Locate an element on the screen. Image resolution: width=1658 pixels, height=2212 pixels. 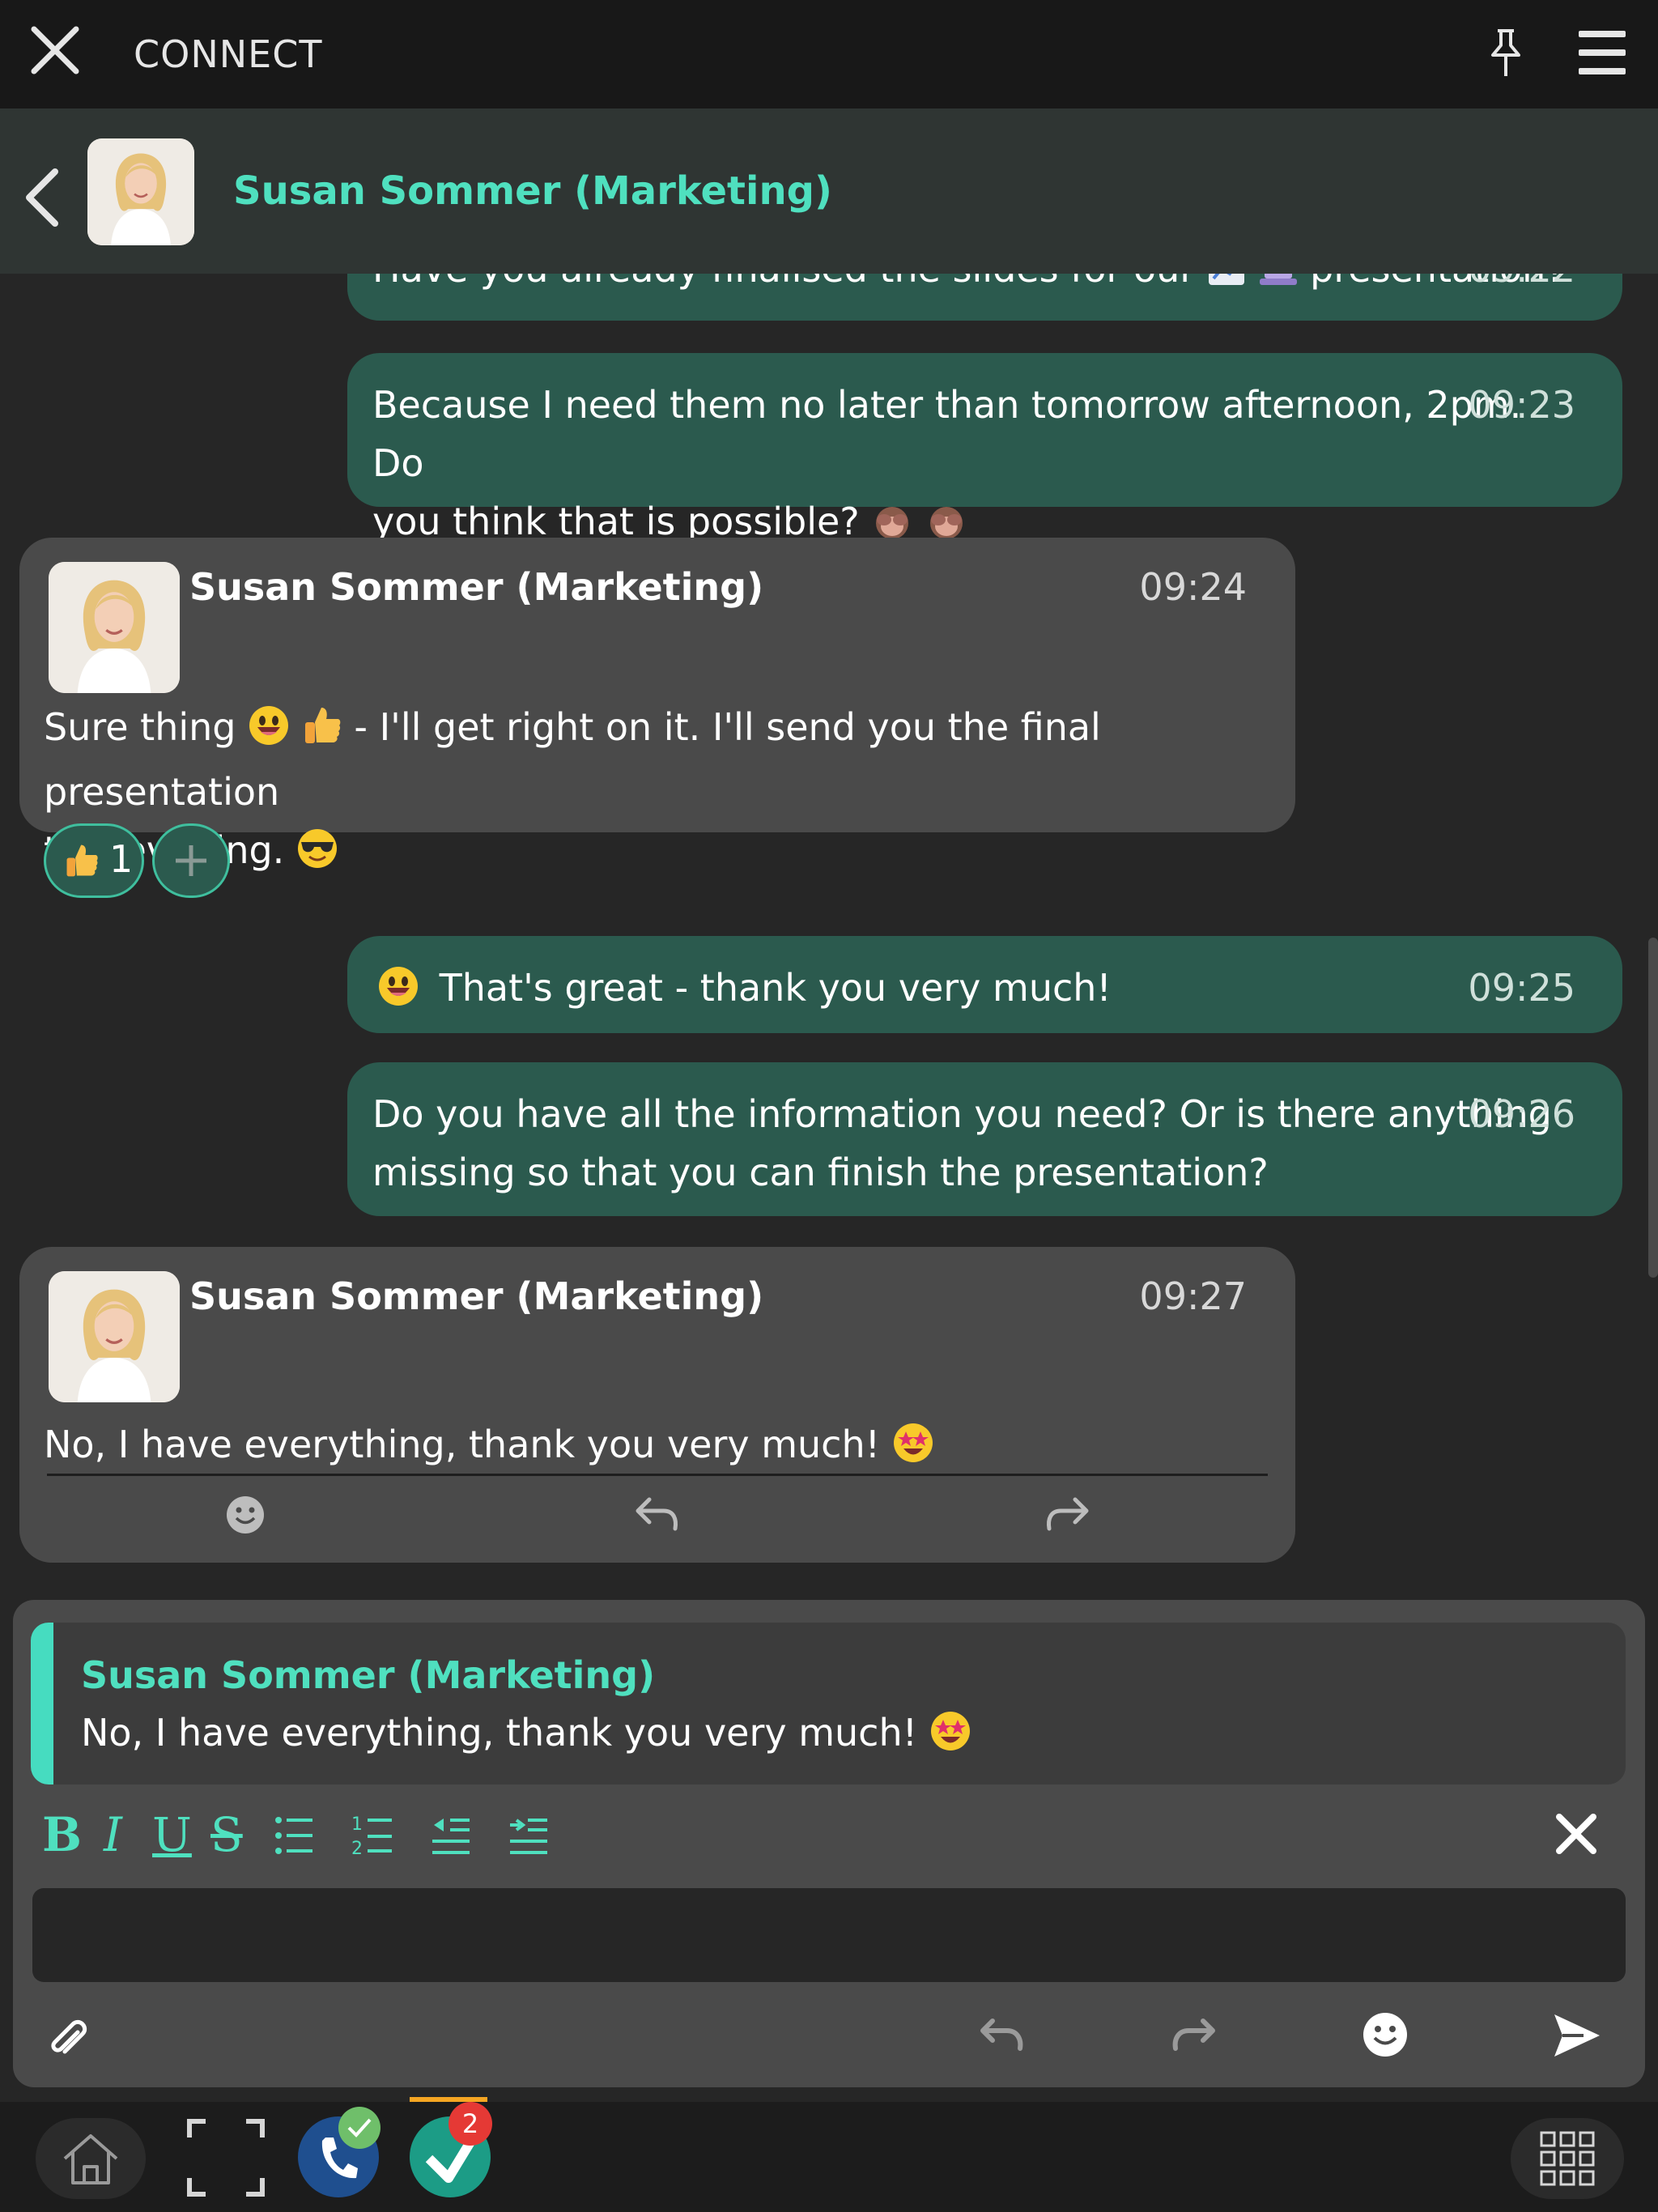
emoji-picker-icon is located at coordinates (1385, 2034).